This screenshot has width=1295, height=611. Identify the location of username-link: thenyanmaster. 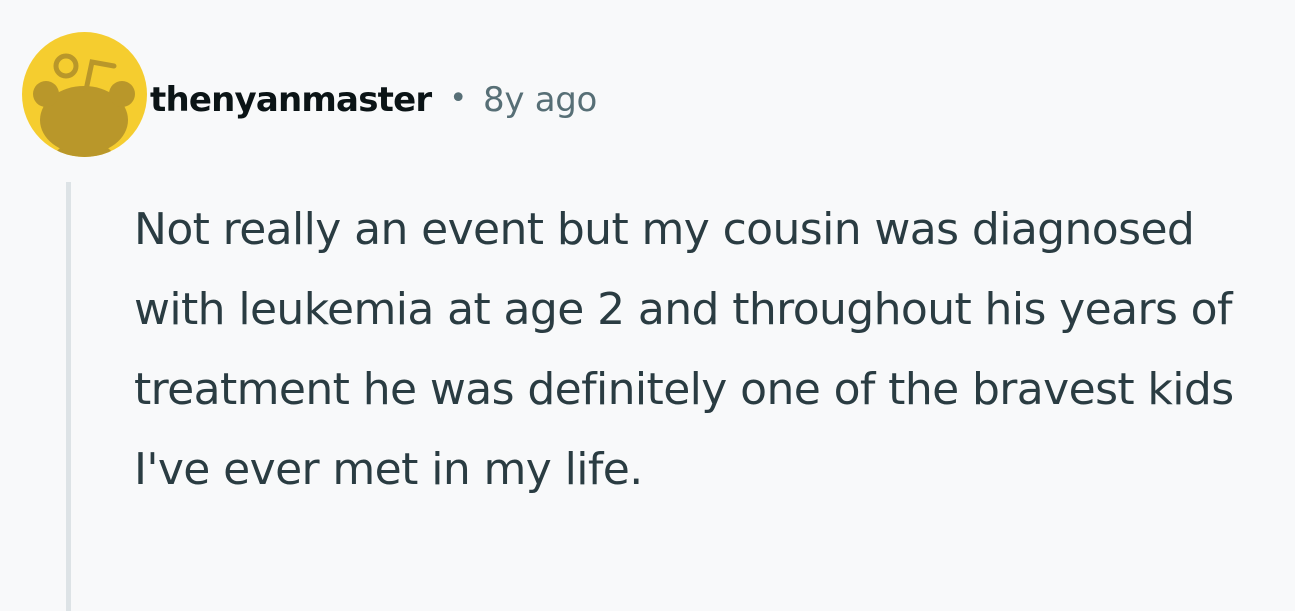
(291, 100).